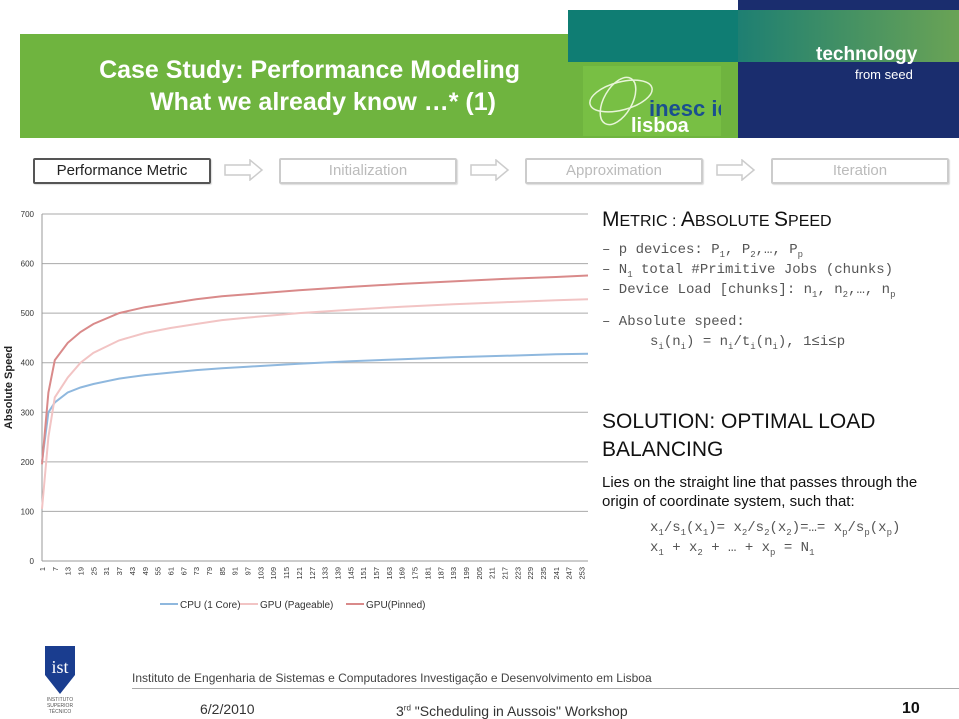 The image size is (959, 719). I want to click on x-tick-label: 223, so click(517, 573).